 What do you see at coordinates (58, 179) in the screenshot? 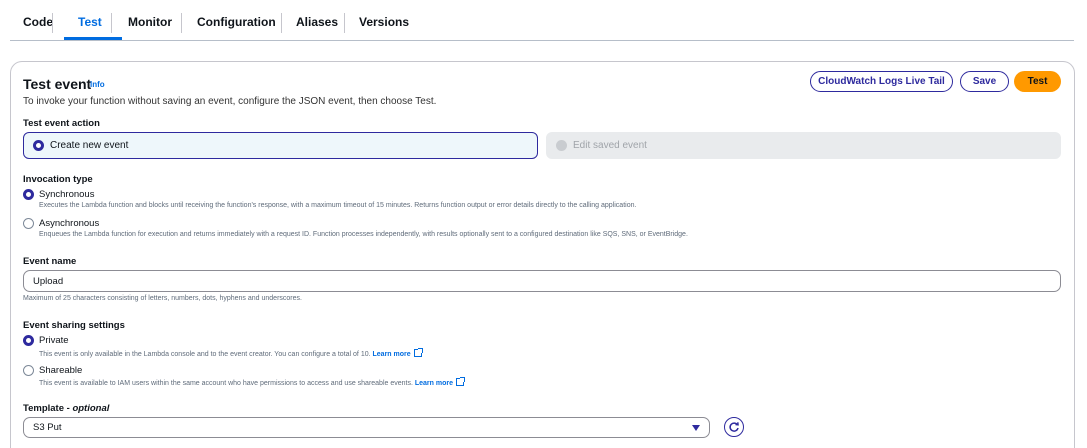
I see `invocation-type-label: Invocation type` at bounding box center [58, 179].